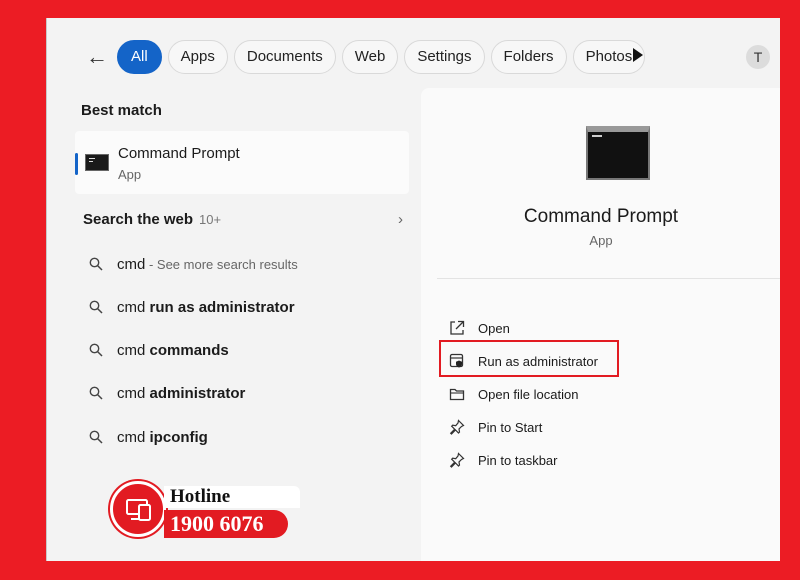 This screenshot has height=580, width=800. I want to click on tab-web: Web, so click(370, 57).